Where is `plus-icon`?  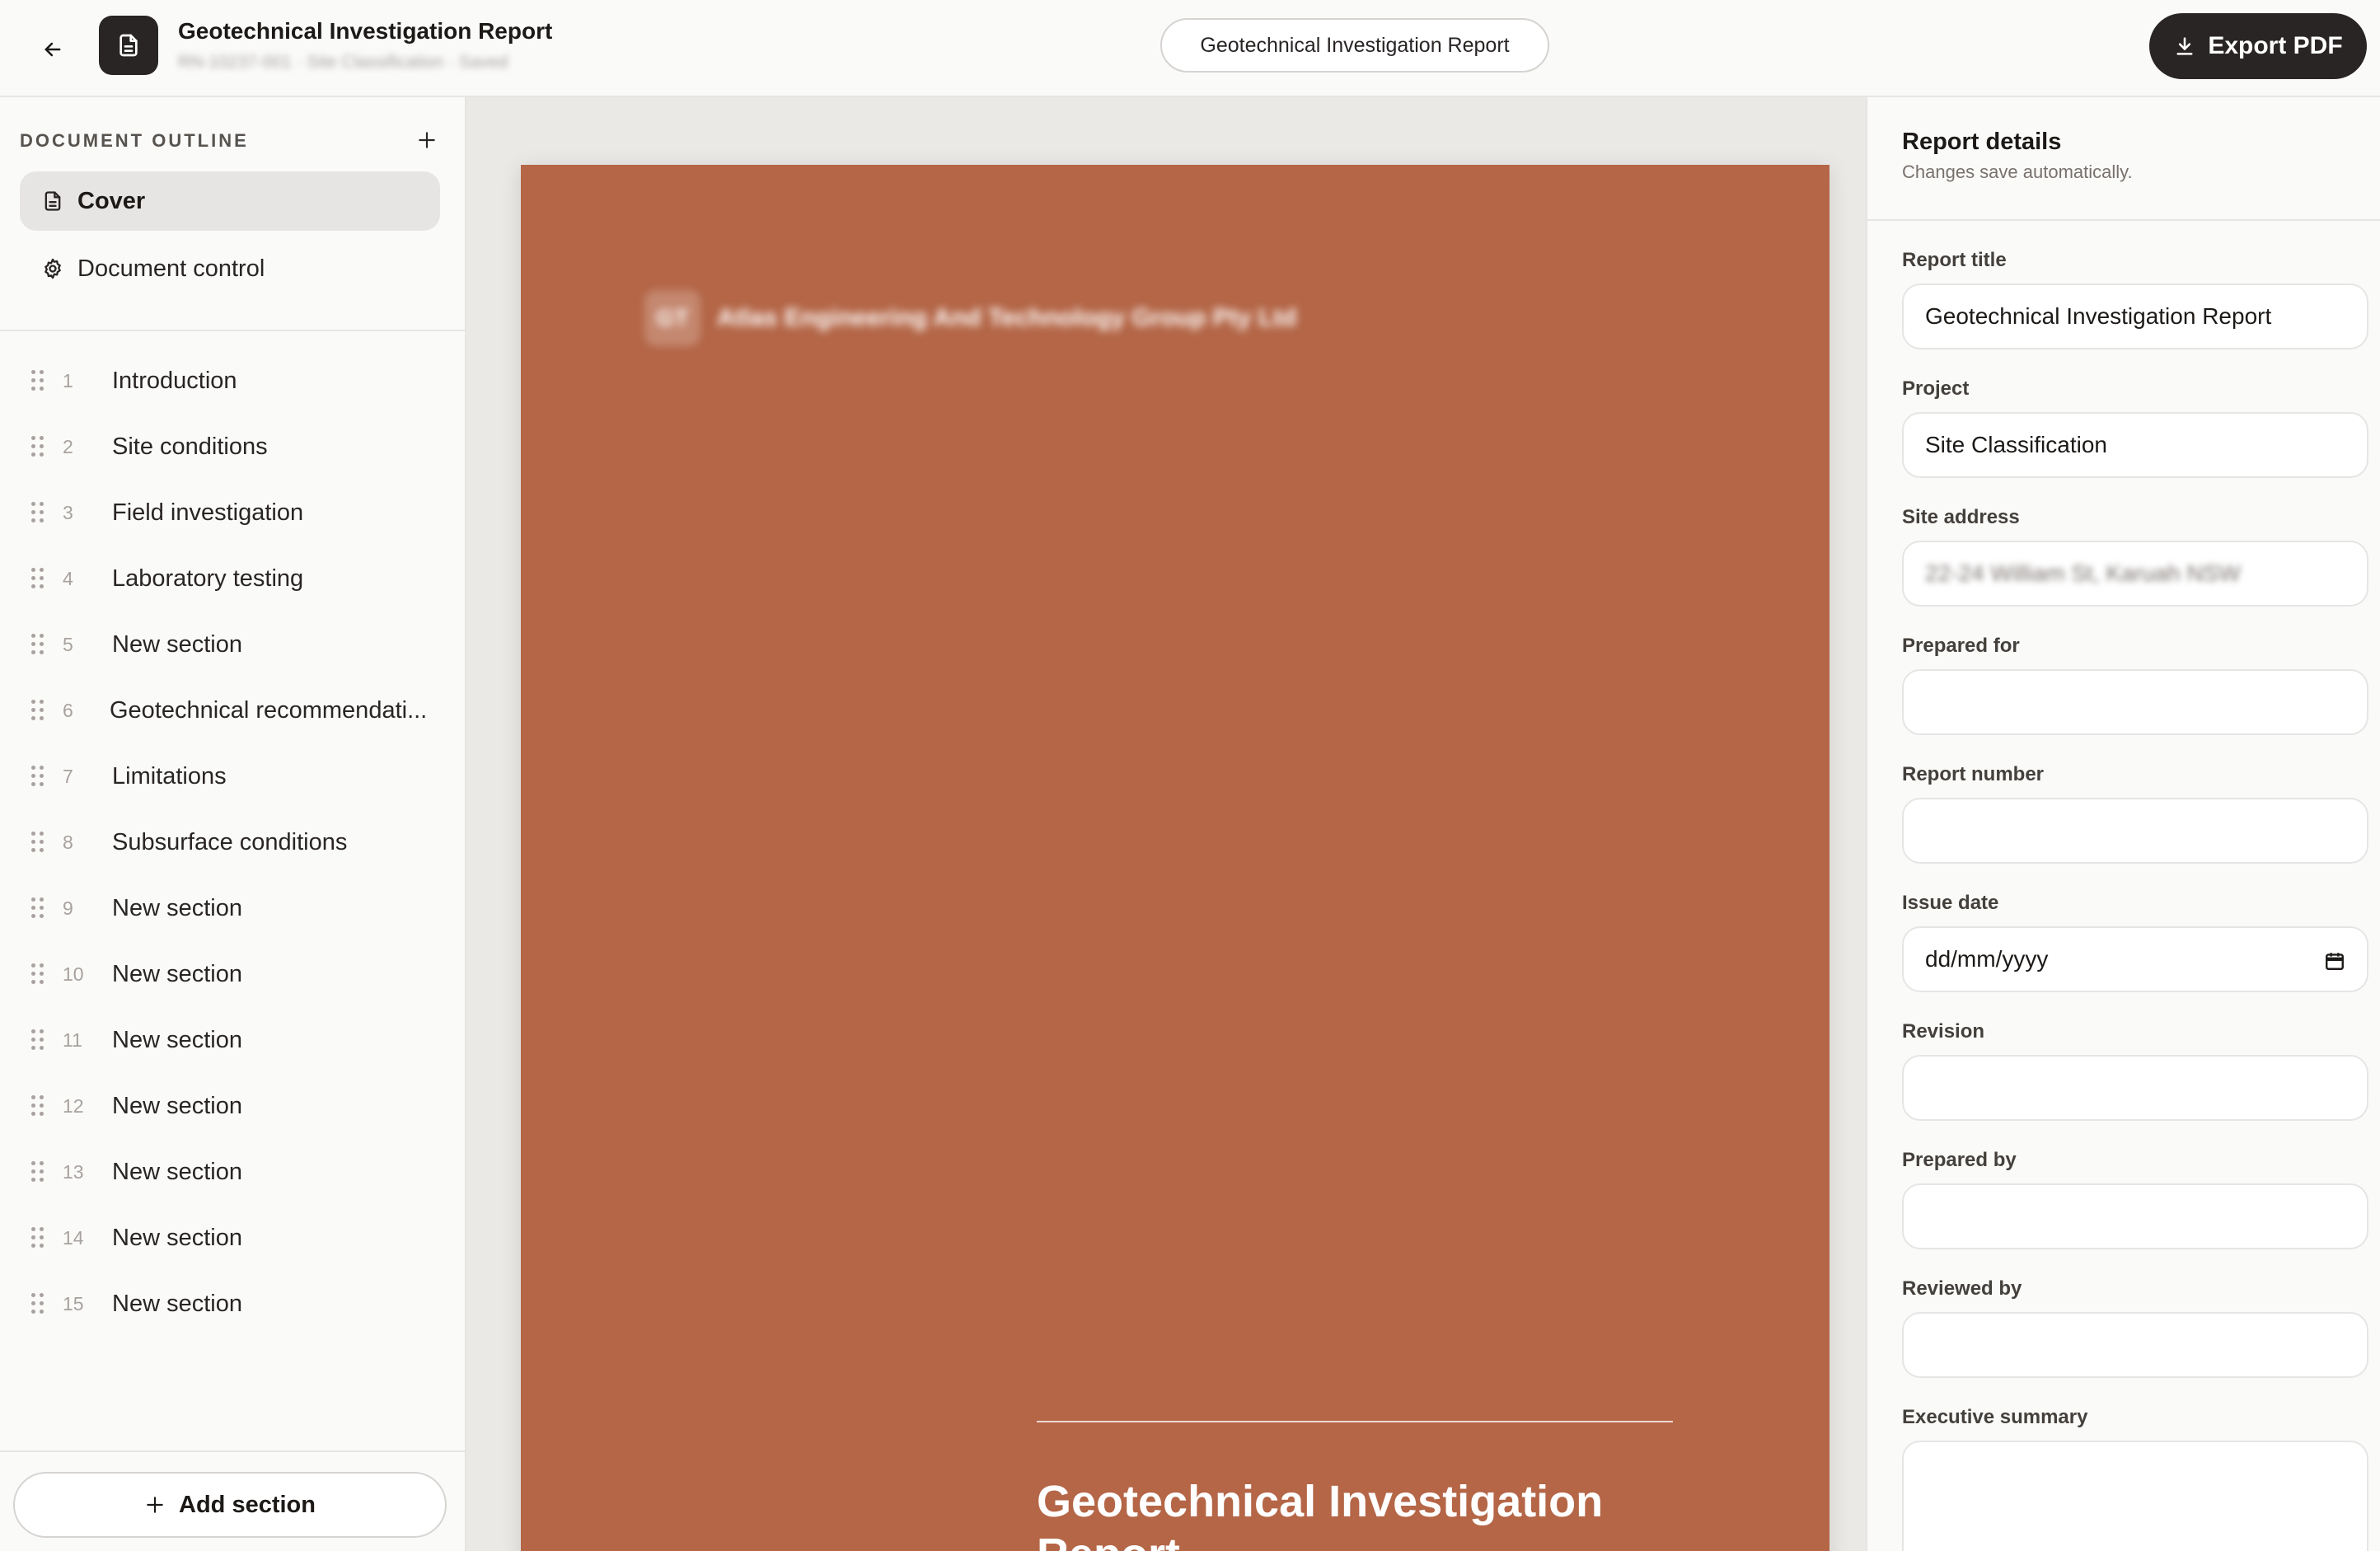
plus-icon is located at coordinates (427, 140).